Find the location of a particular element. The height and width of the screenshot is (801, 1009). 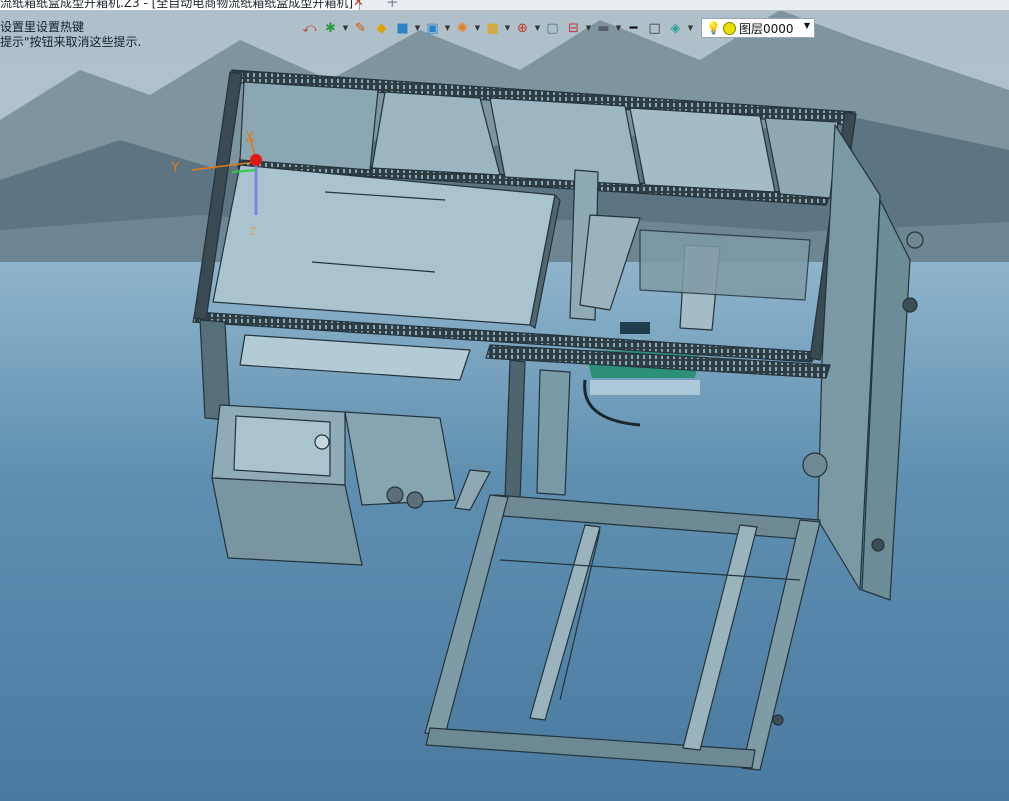

undo-view-button: ⤺ is located at coordinates (309, 28).